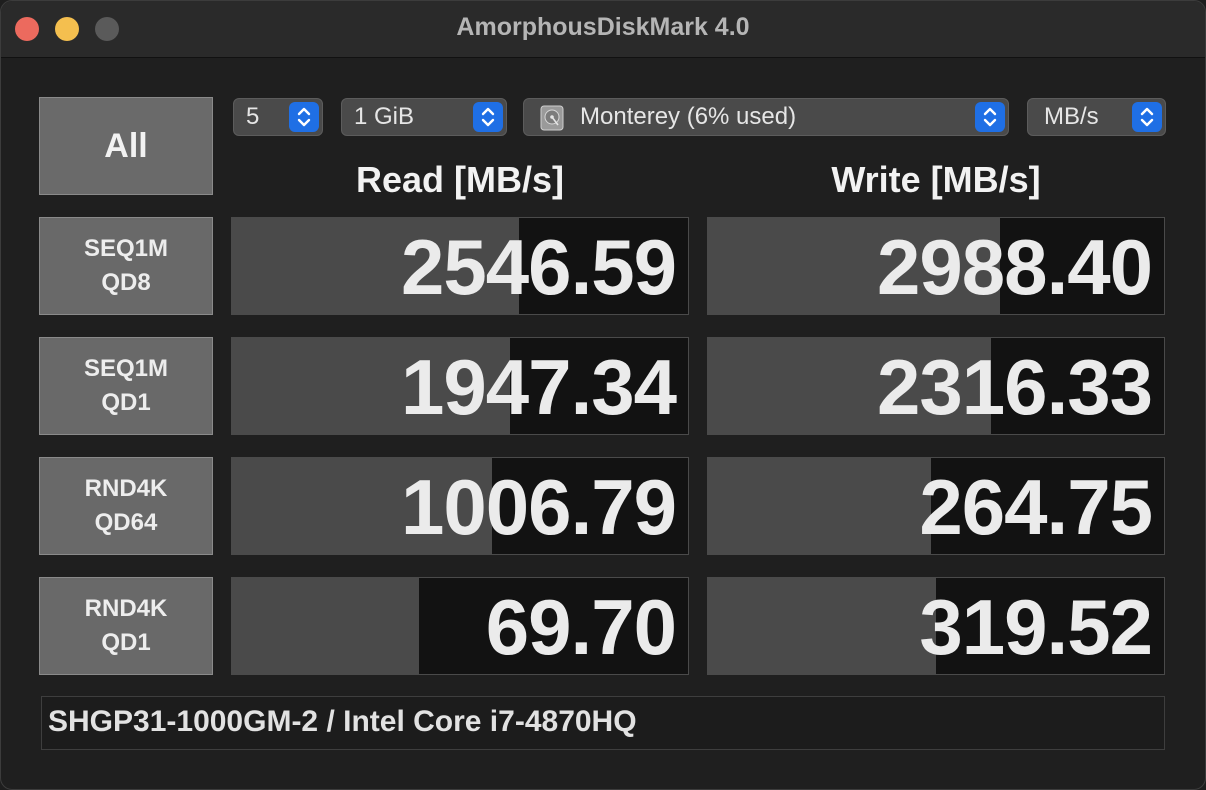 The width and height of the screenshot is (1206, 790). What do you see at coordinates (126, 146) in the screenshot?
I see `run-all-button: All` at bounding box center [126, 146].